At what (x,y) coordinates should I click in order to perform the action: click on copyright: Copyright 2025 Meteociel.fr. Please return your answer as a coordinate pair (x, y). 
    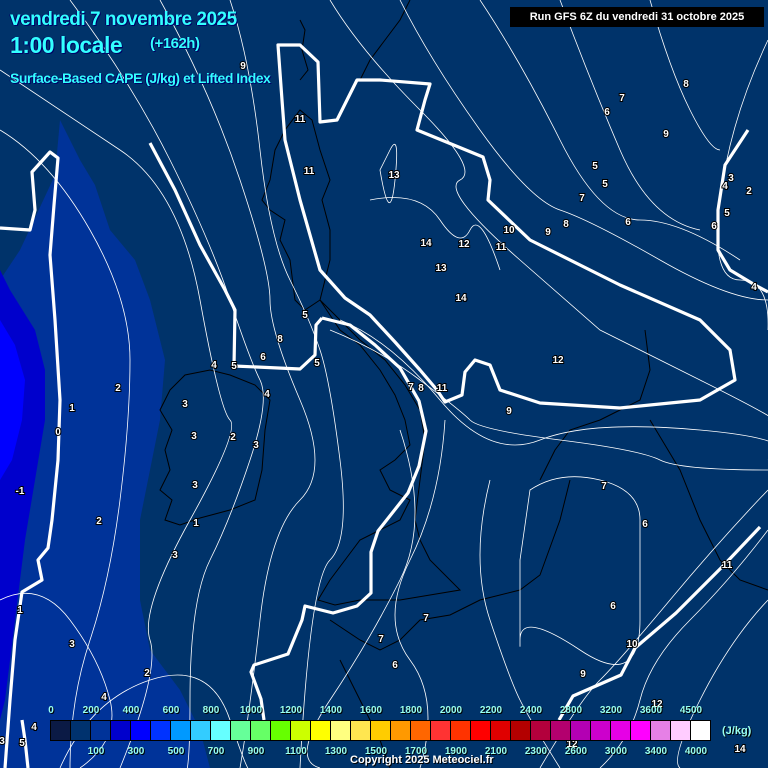
    Looking at the image, I should click on (422, 760).